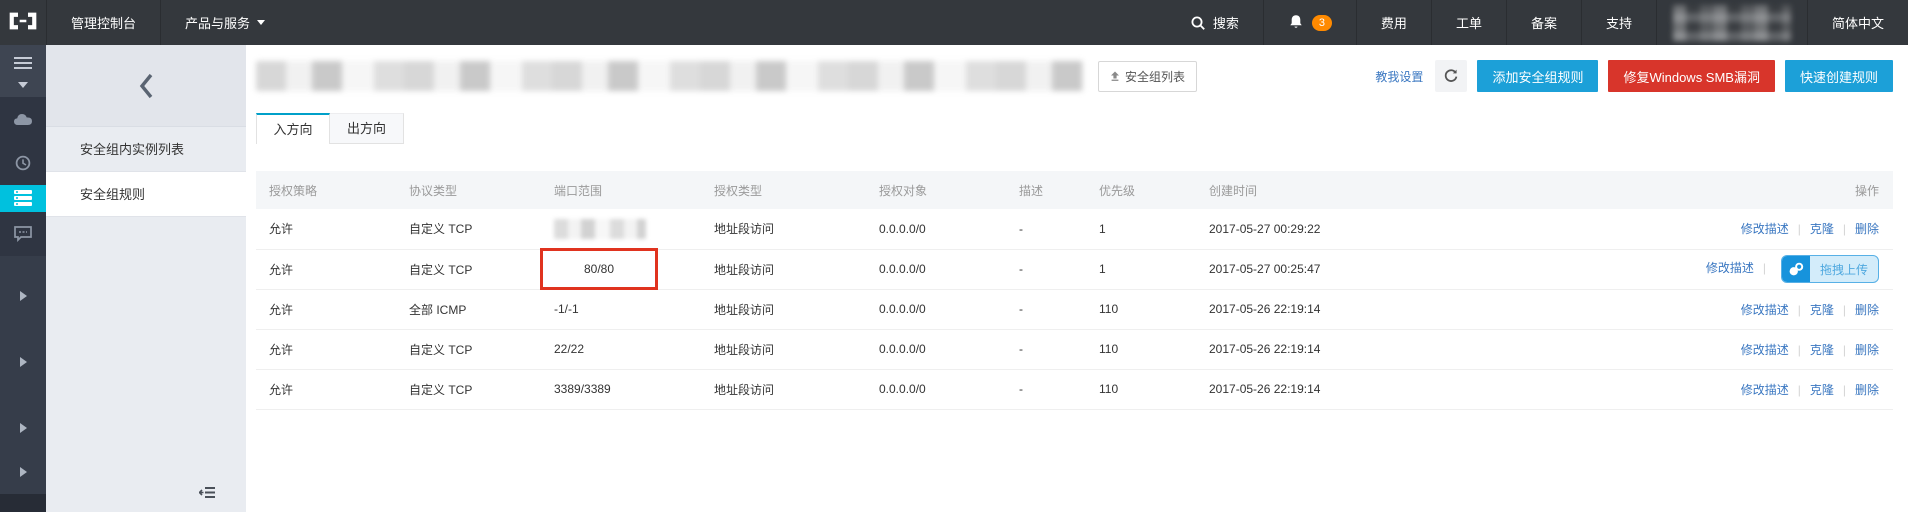  Describe the element at coordinates (23, 502) in the screenshot. I see `rail-footer-segment` at that location.